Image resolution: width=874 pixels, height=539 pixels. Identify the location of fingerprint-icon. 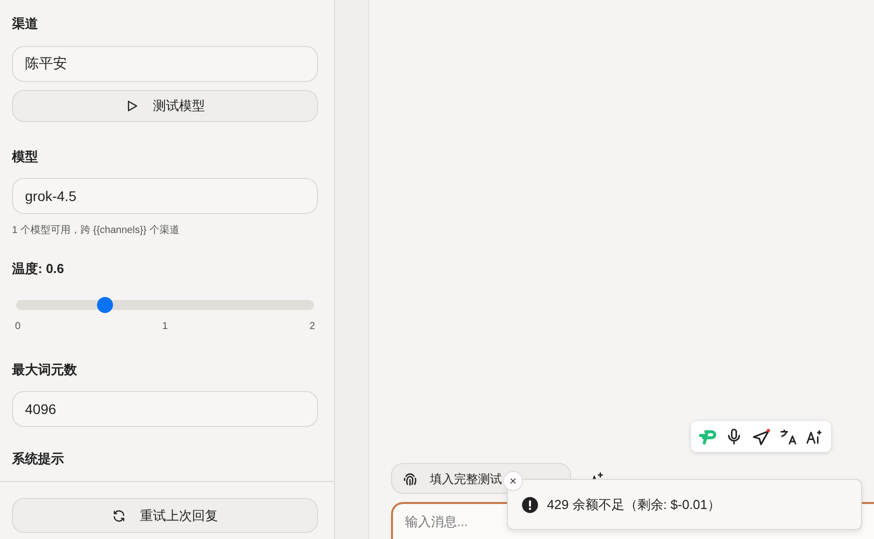
(410, 478).